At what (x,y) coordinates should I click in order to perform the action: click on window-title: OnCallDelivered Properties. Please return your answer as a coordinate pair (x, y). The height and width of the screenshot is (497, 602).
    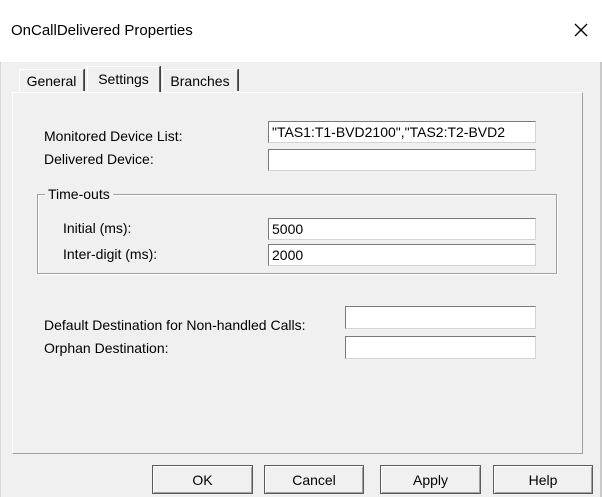
    Looking at the image, I should click on (102, 30).